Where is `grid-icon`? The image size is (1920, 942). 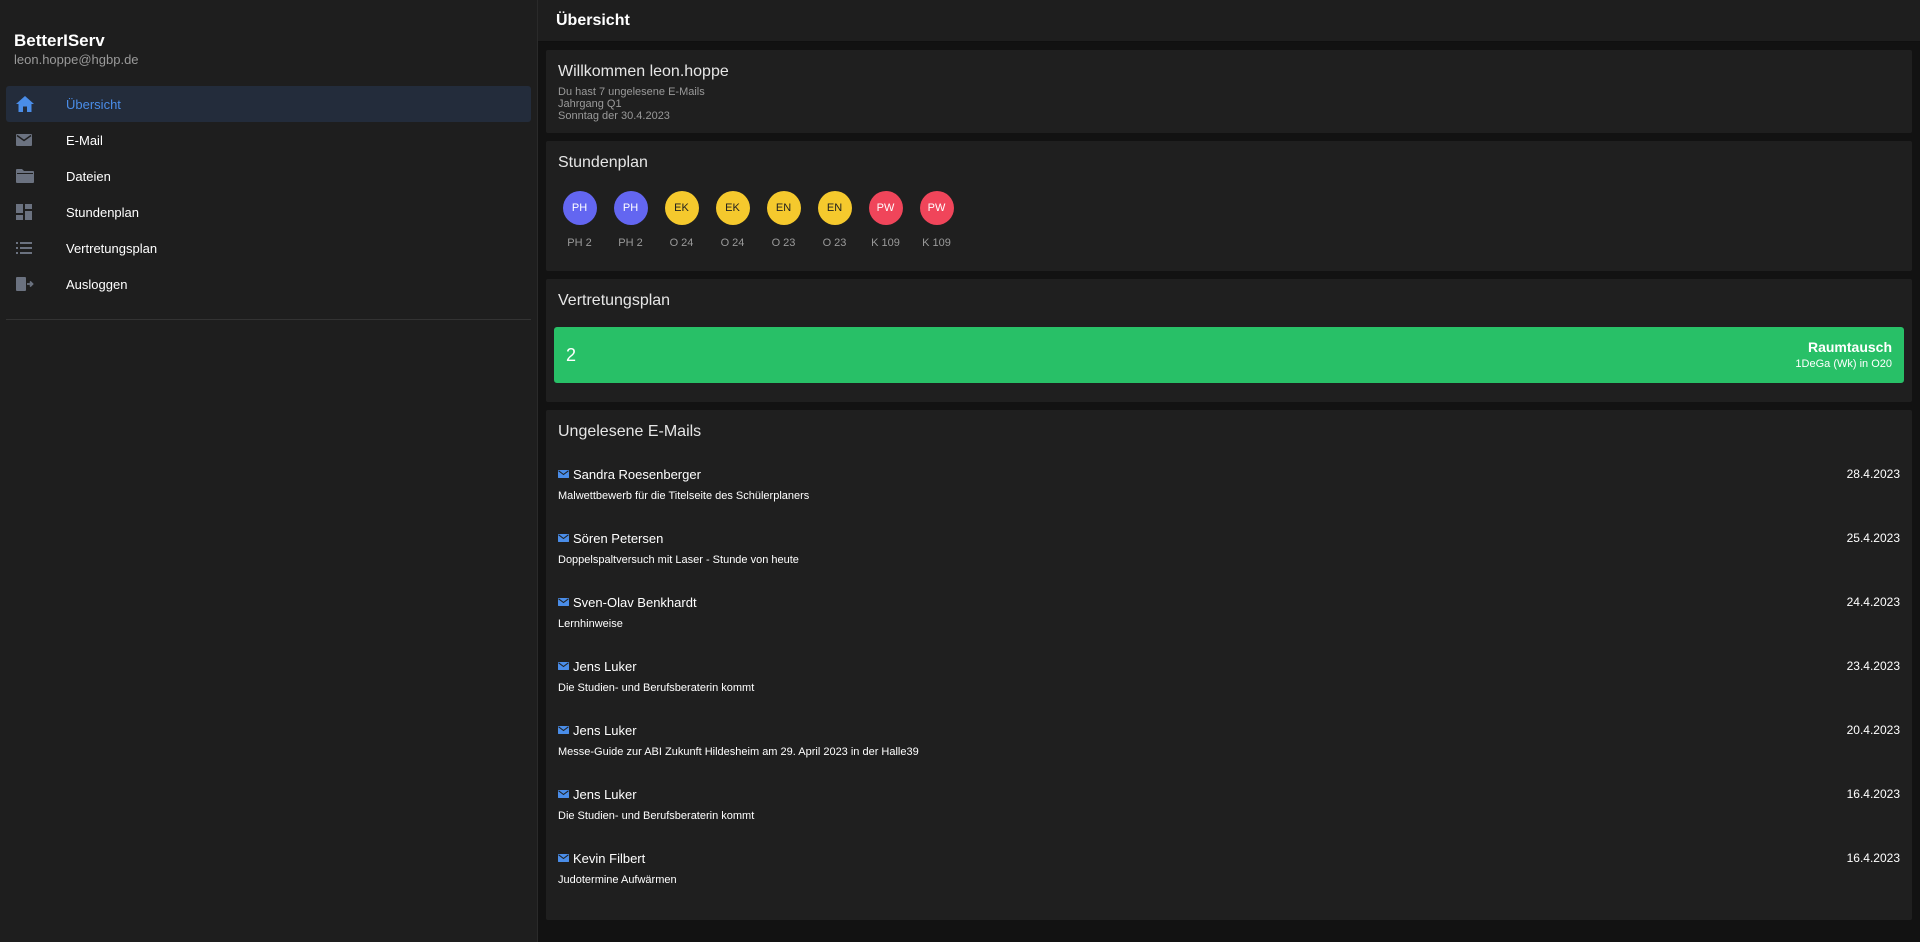
grid-icon is located at coordinates (29, 212).